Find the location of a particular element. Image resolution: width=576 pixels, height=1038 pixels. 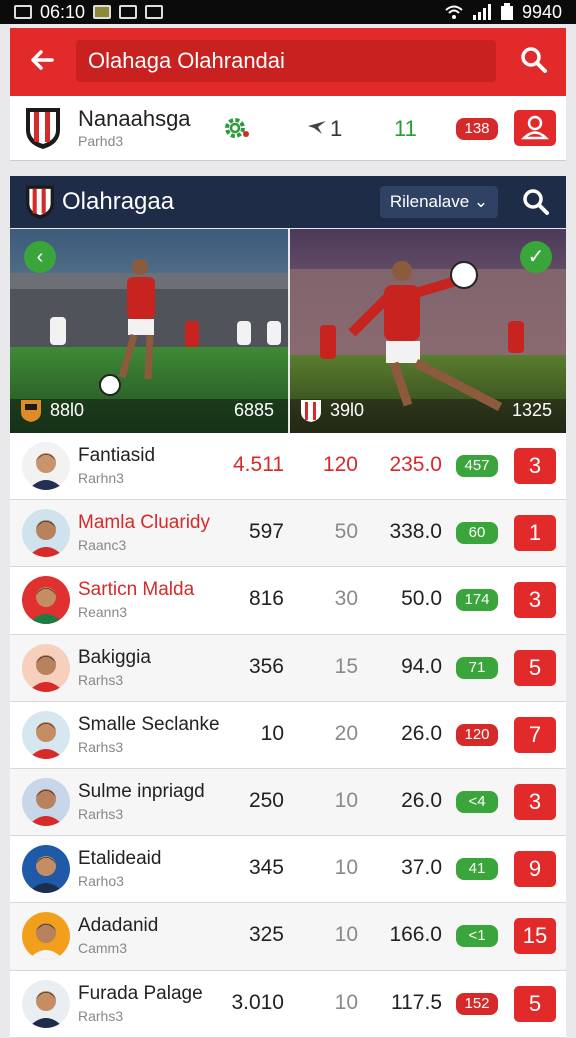

player-name: Etalideaid is located at coordinates (120, 859).